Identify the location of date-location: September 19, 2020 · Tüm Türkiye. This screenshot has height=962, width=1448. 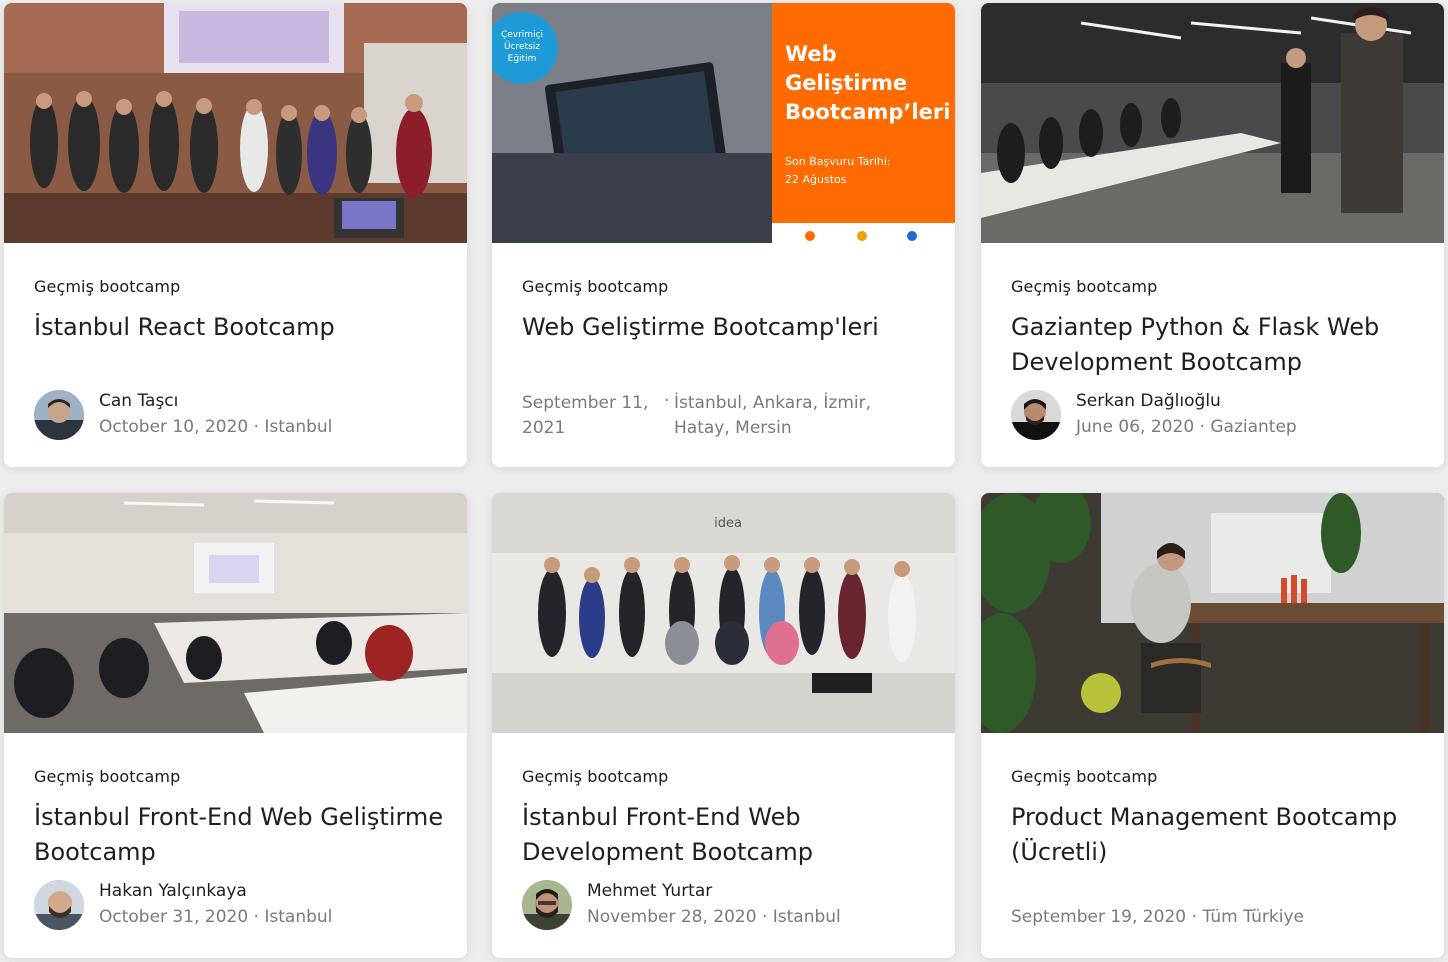
(1157, 917).